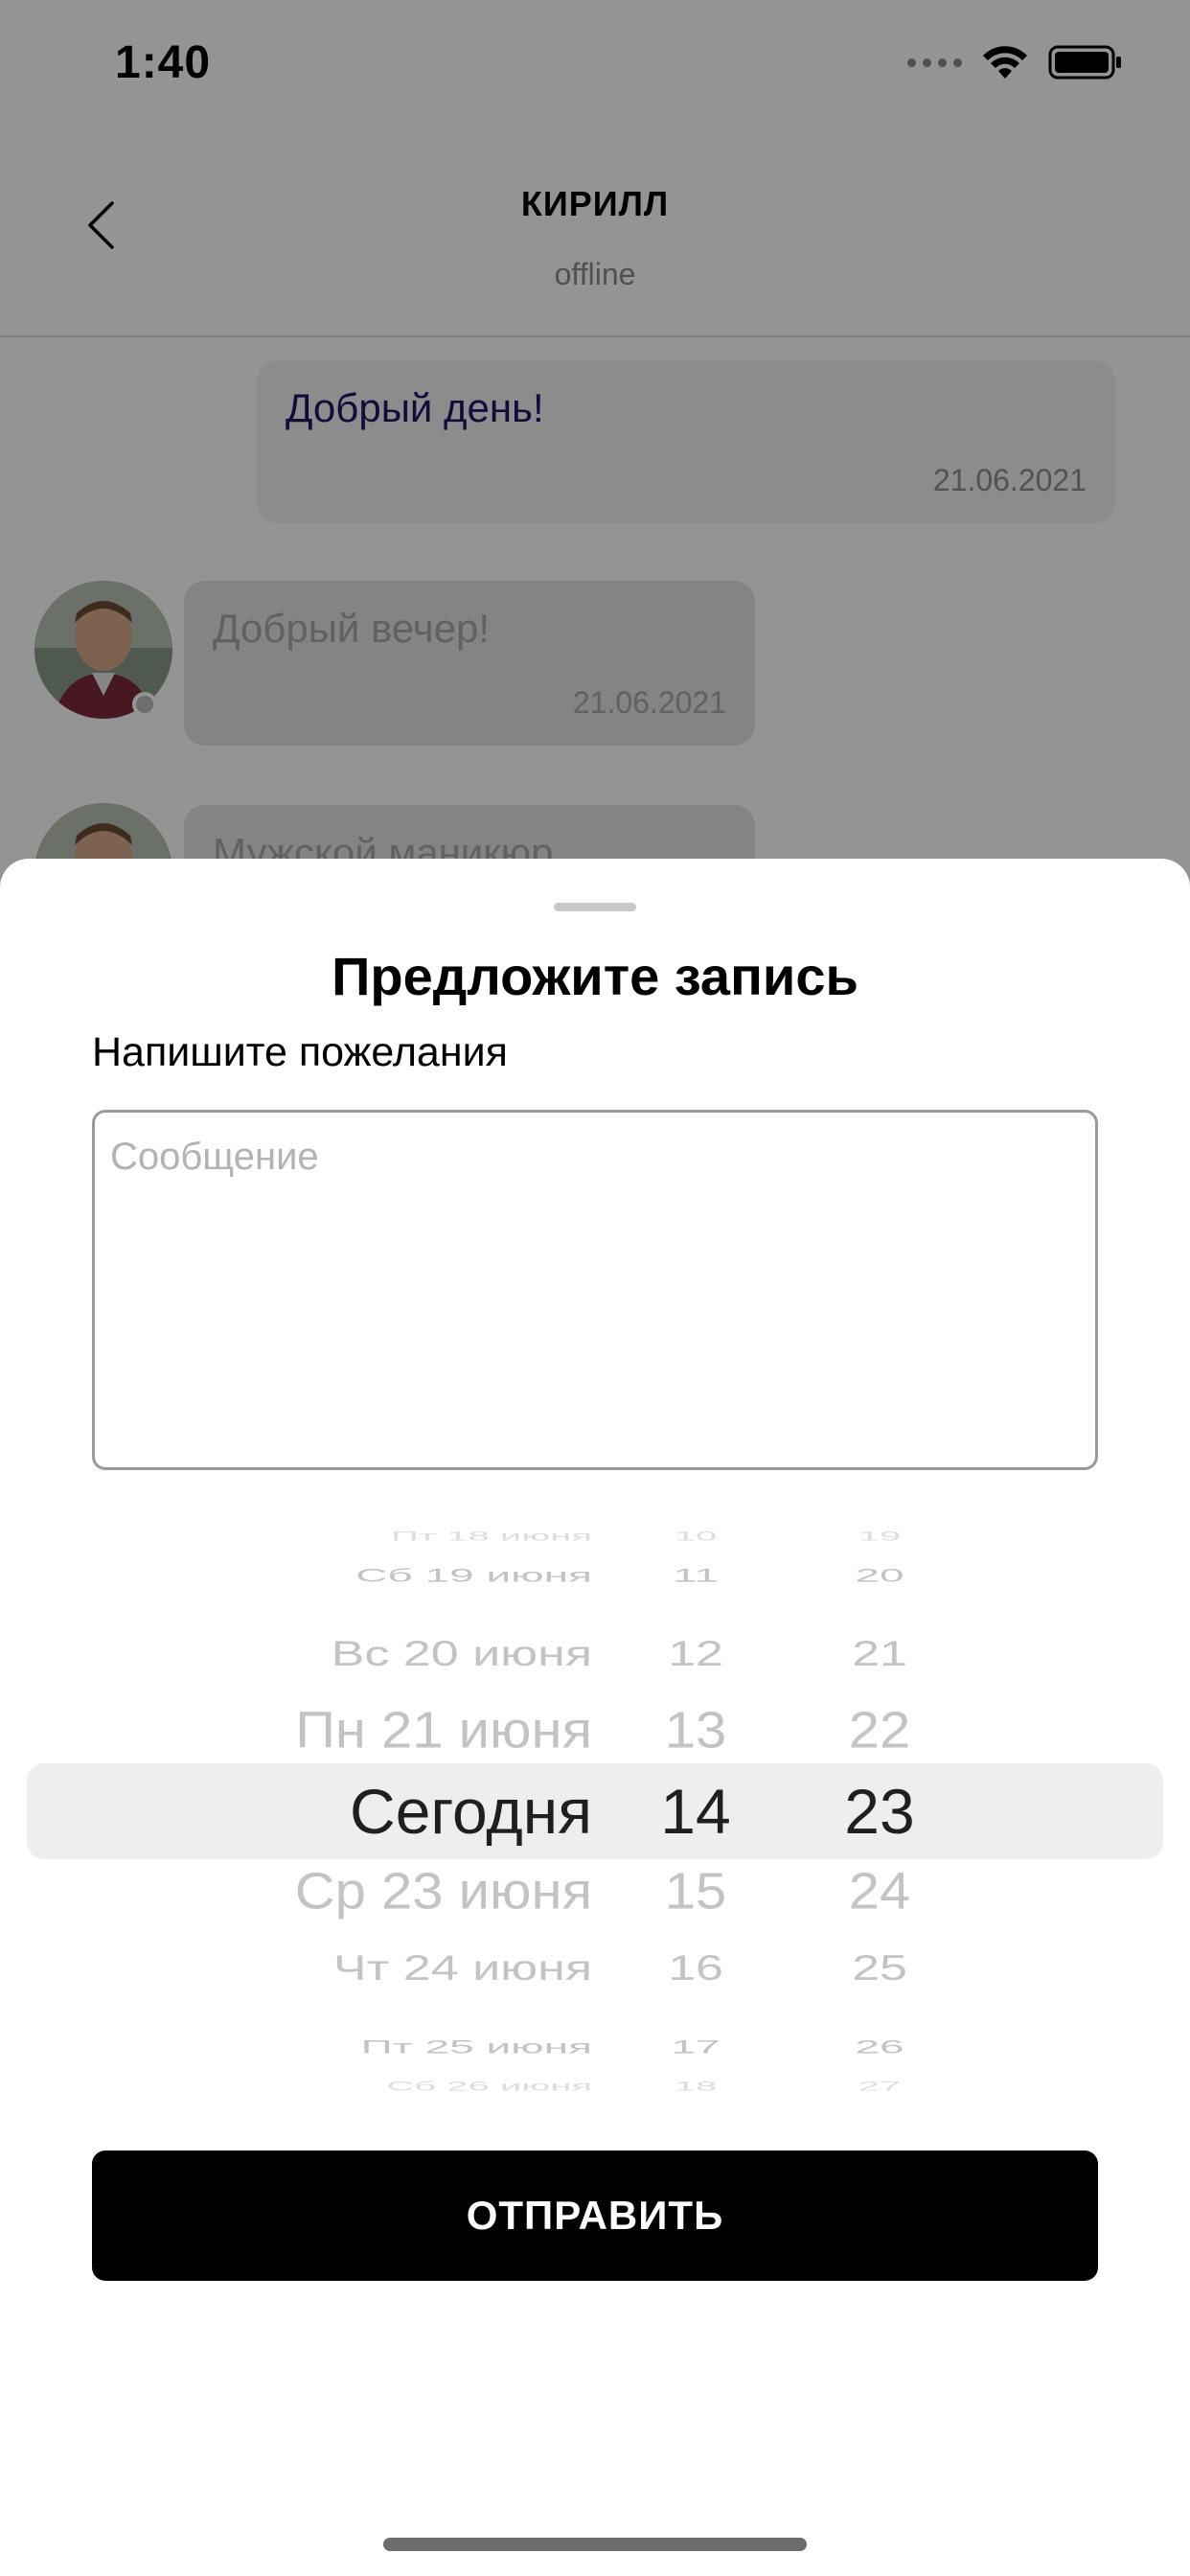  What do you see at coordinates (471, 1811) in the screenshot?
I see `picker-date: Сегодня` at bounding box center [471, 1811].